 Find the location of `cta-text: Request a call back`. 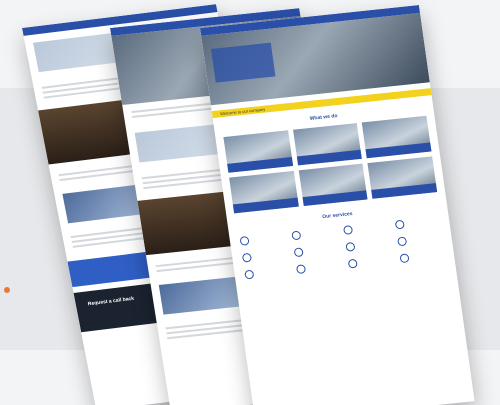

cta-text: Request a call back is located at coordinates (111, 301).